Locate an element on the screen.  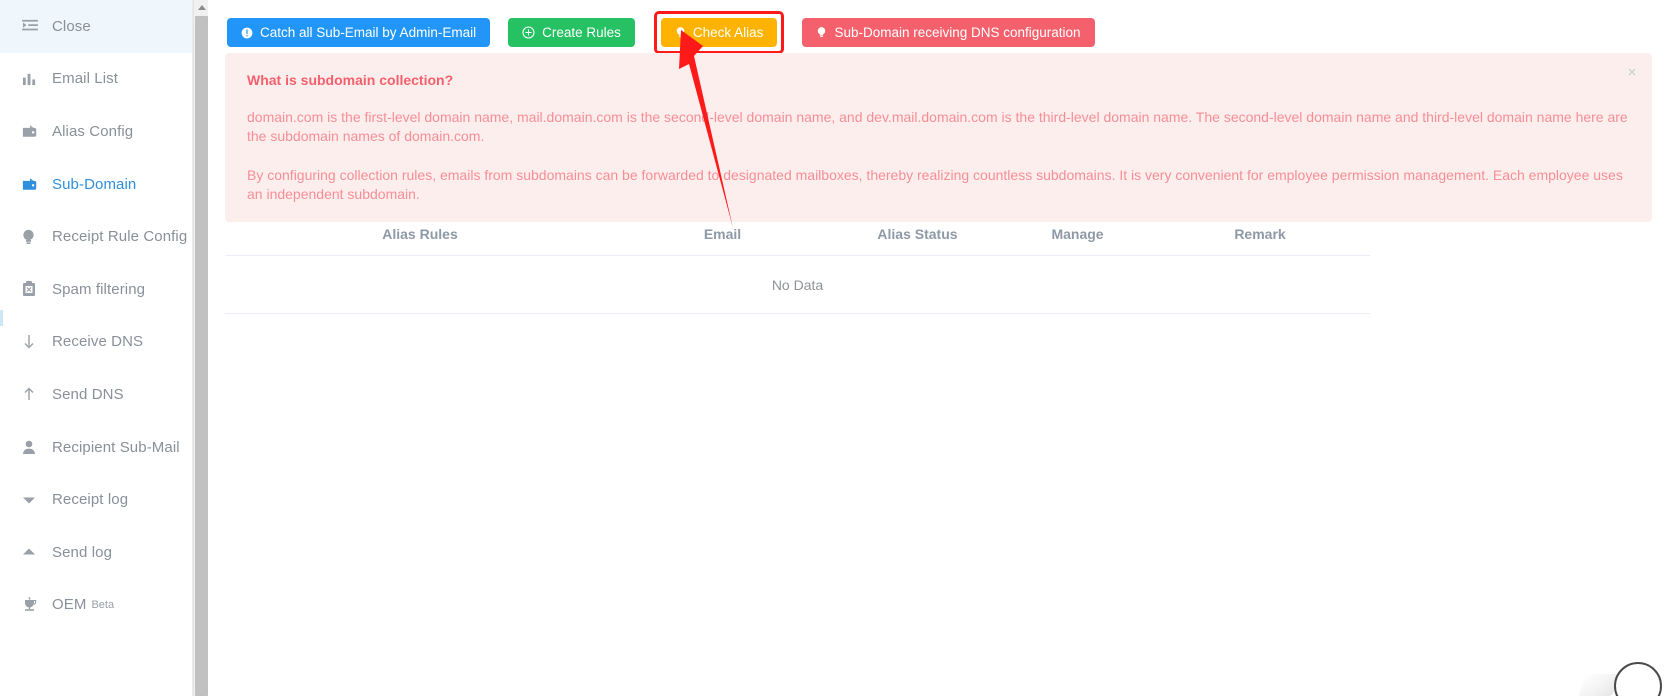
sidebar-item-send-dns: Send DNS is located at coordinates (96, 394).